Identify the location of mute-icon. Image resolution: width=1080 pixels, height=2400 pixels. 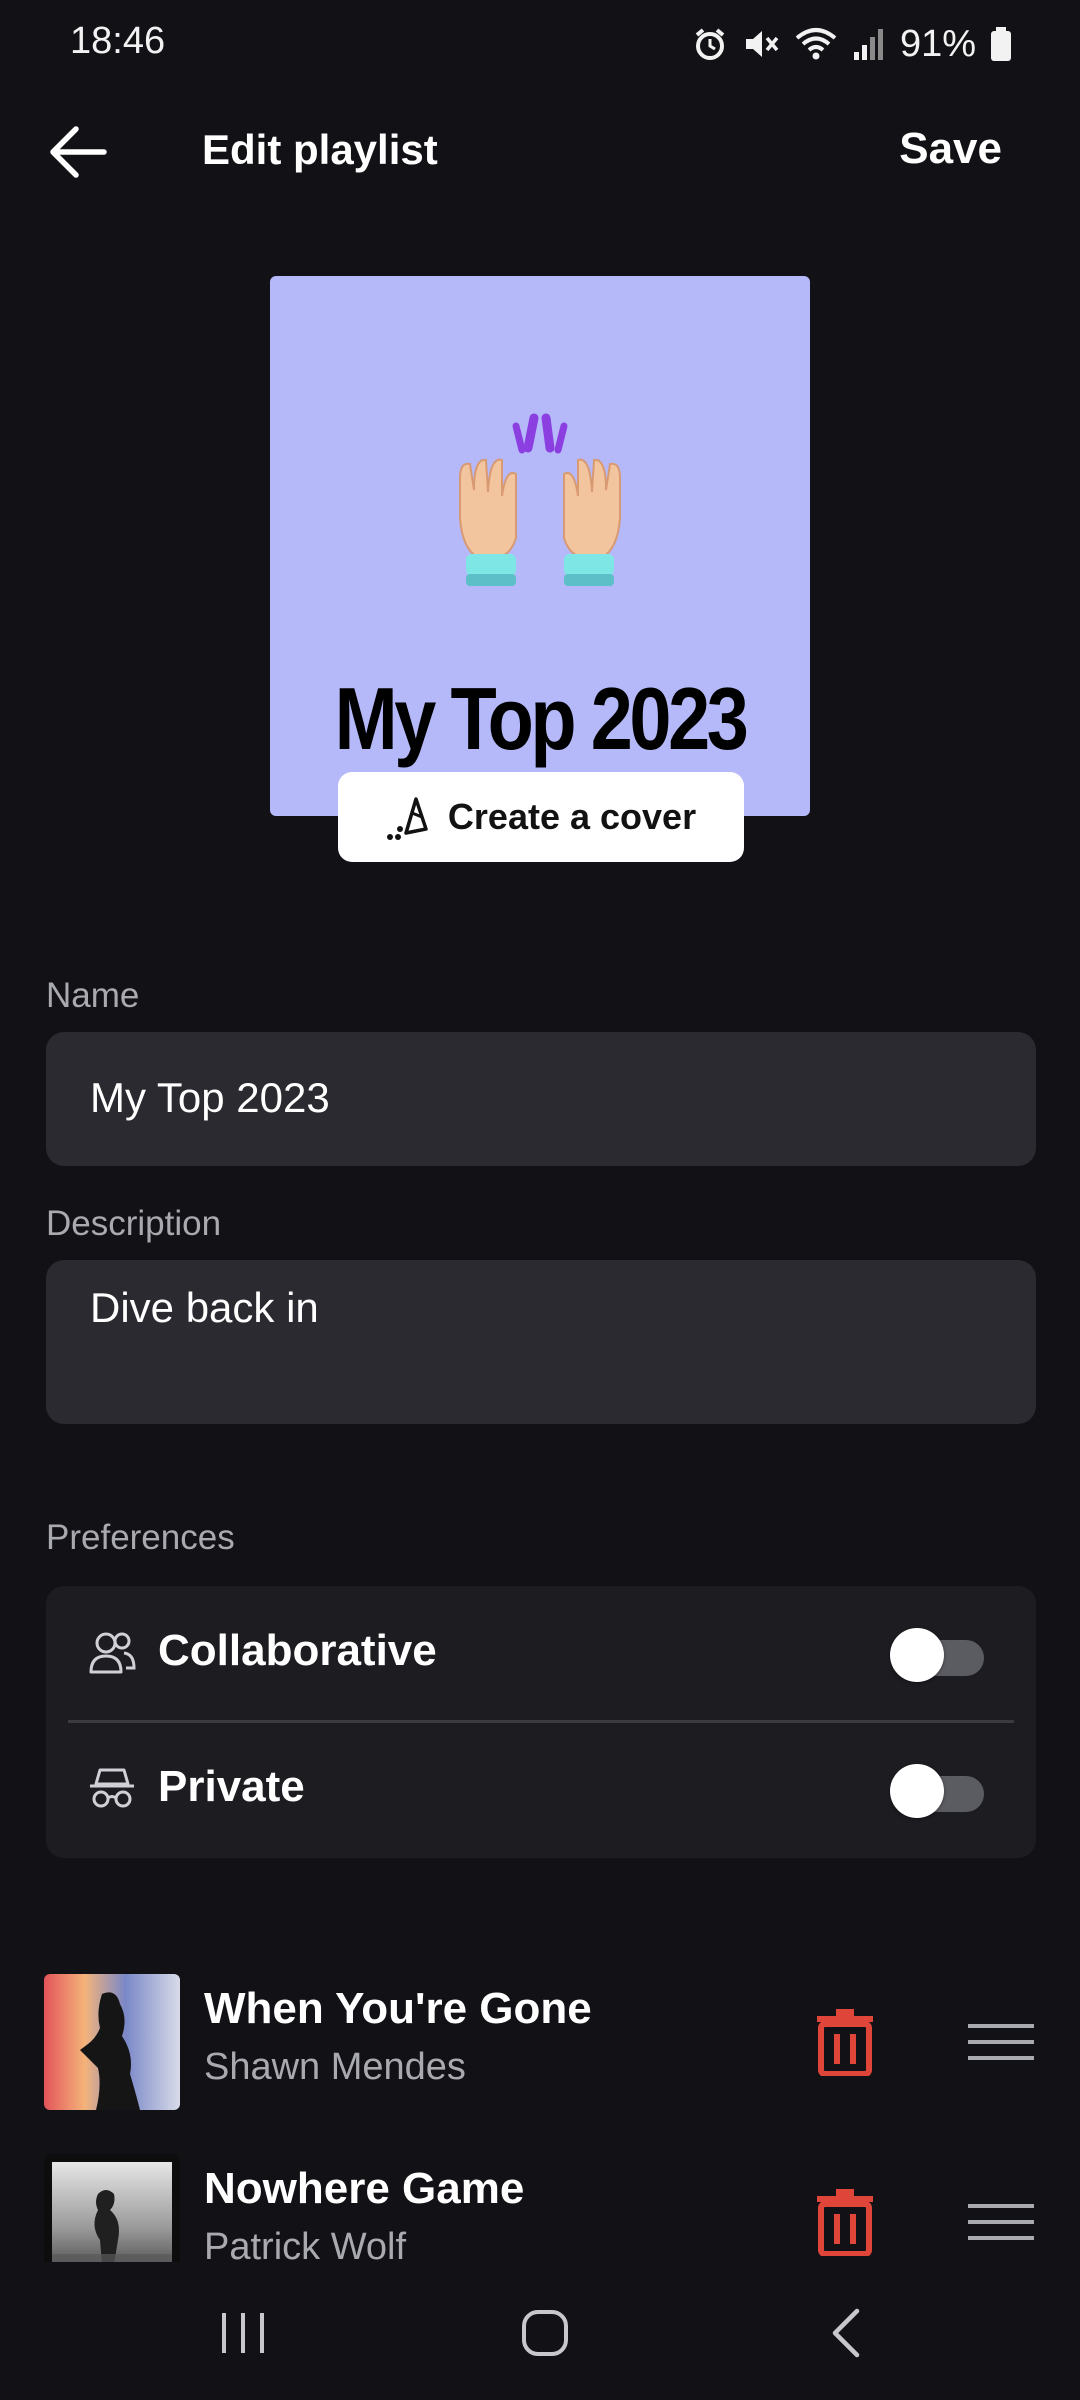
(761, 44).